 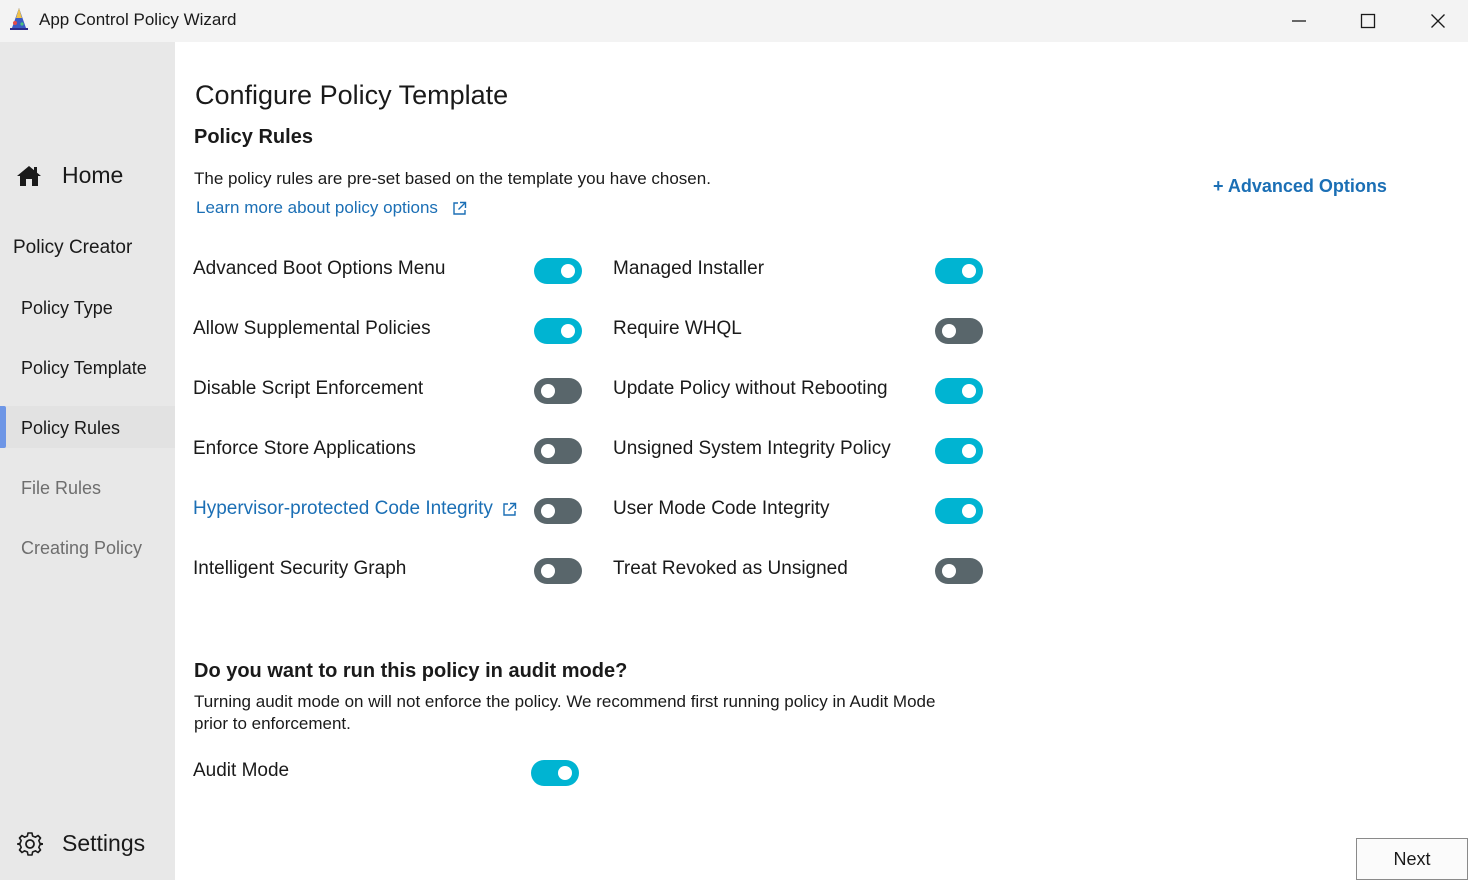 I want to click on rule-label-treat-revoked-as-unsigned: Treat Revoked as Unsigned, so click(x=730, y=568).